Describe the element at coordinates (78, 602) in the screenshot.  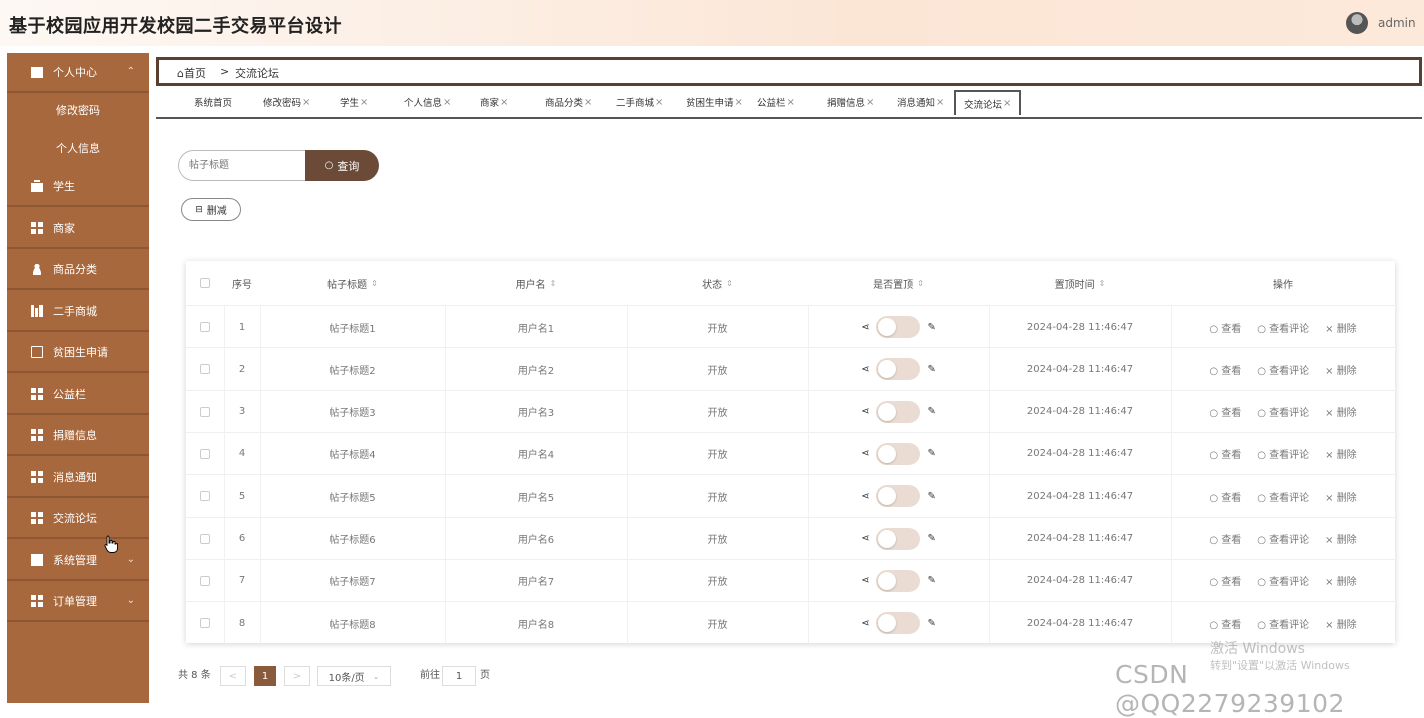
I see `sidebar-item: 订单管理 ⌄` at that location.